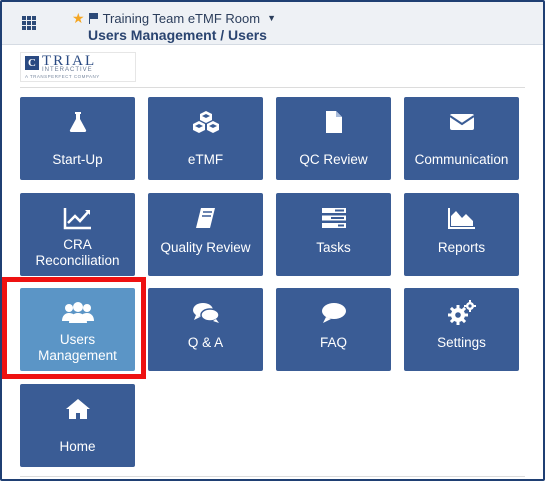  I want to click on area-chart-icon, so click(461, 218).